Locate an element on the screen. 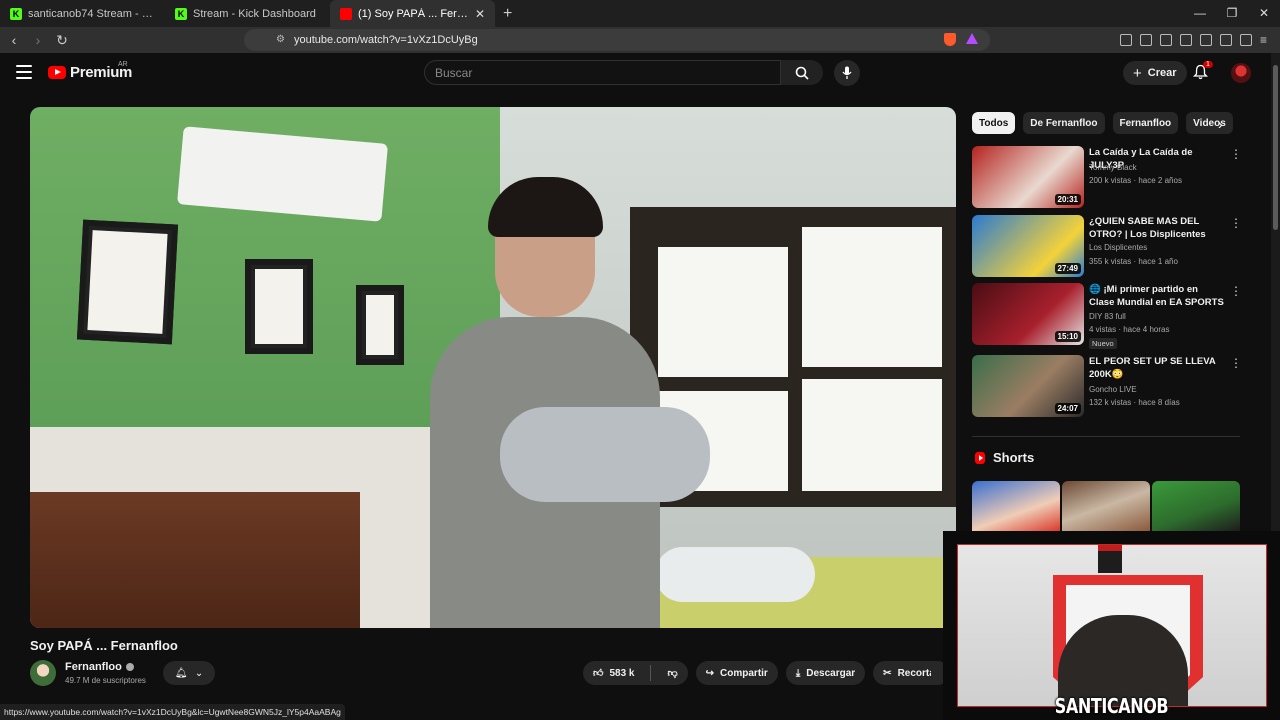 This screenshot has height=720, width=1280. rec-stats: 355 k vistas · hace 1 año is located at coordinates (1133, 261).